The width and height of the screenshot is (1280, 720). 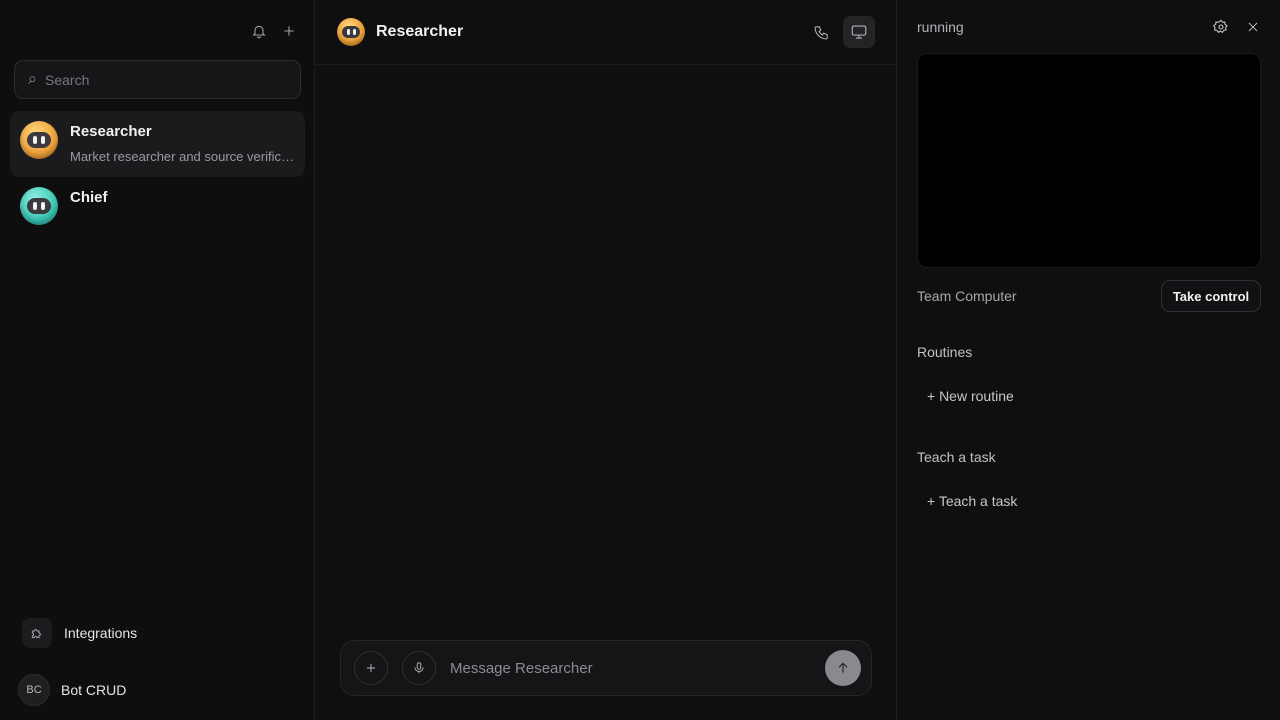 I want to click on computer-screen-preview, so click(x=1089, y=160).